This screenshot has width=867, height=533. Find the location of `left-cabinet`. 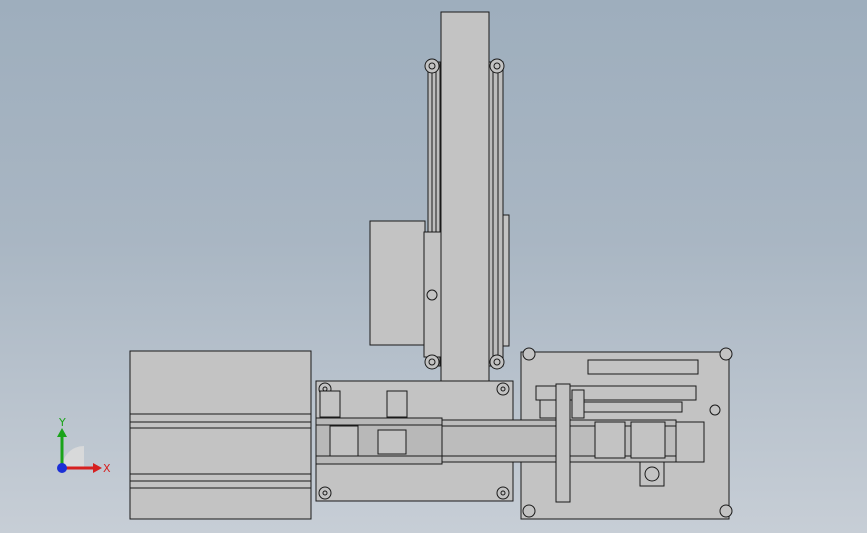

left-cabinet is located at coordinates (220, 435).